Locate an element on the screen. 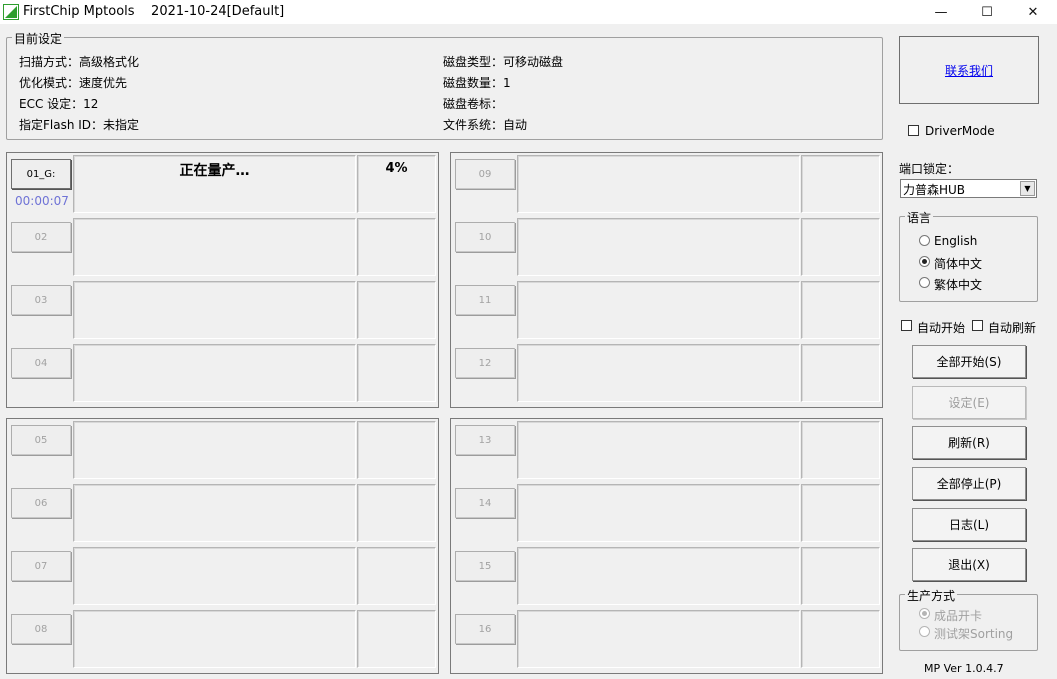 The image size is (1057, 679). ecc-setting-text: ECC 设定：12 is located at coordinates (59, 104).